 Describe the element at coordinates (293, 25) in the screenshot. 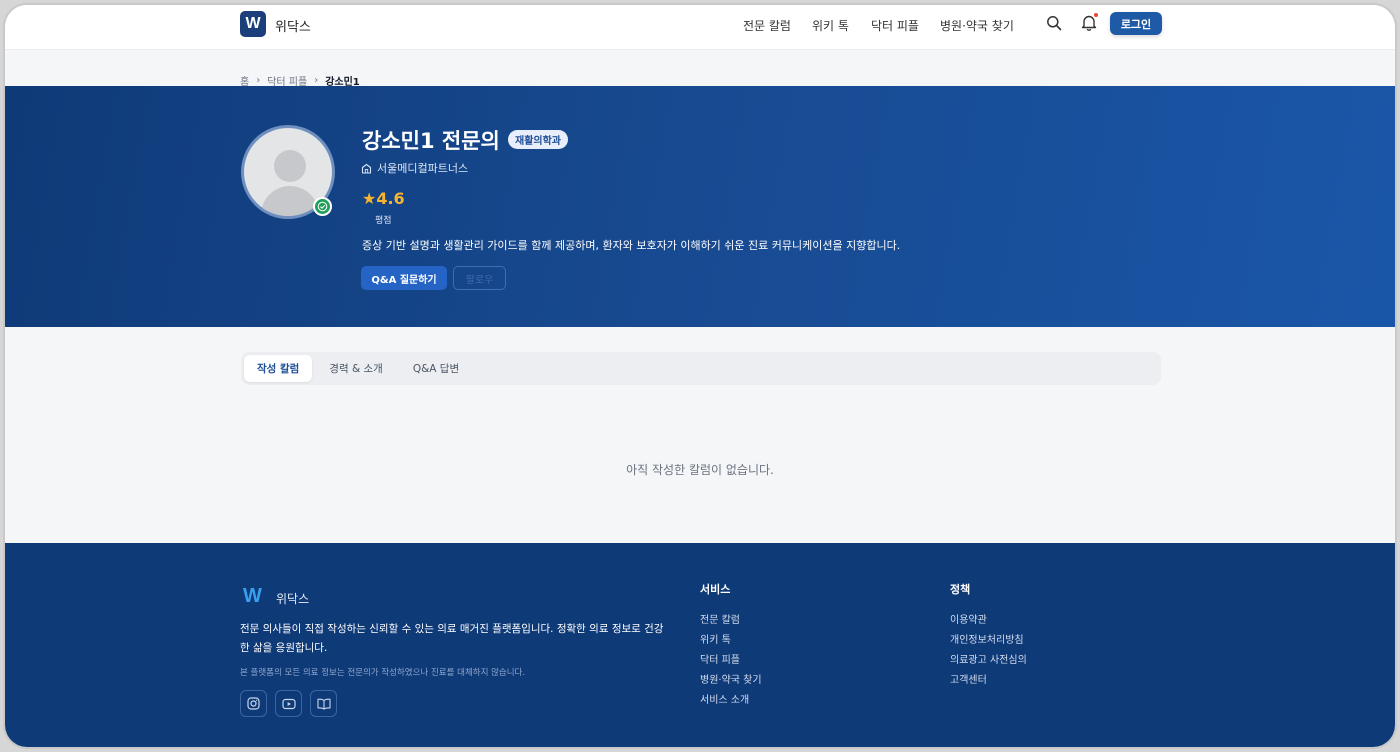

I see `brand-name: 위닥스` at that location.